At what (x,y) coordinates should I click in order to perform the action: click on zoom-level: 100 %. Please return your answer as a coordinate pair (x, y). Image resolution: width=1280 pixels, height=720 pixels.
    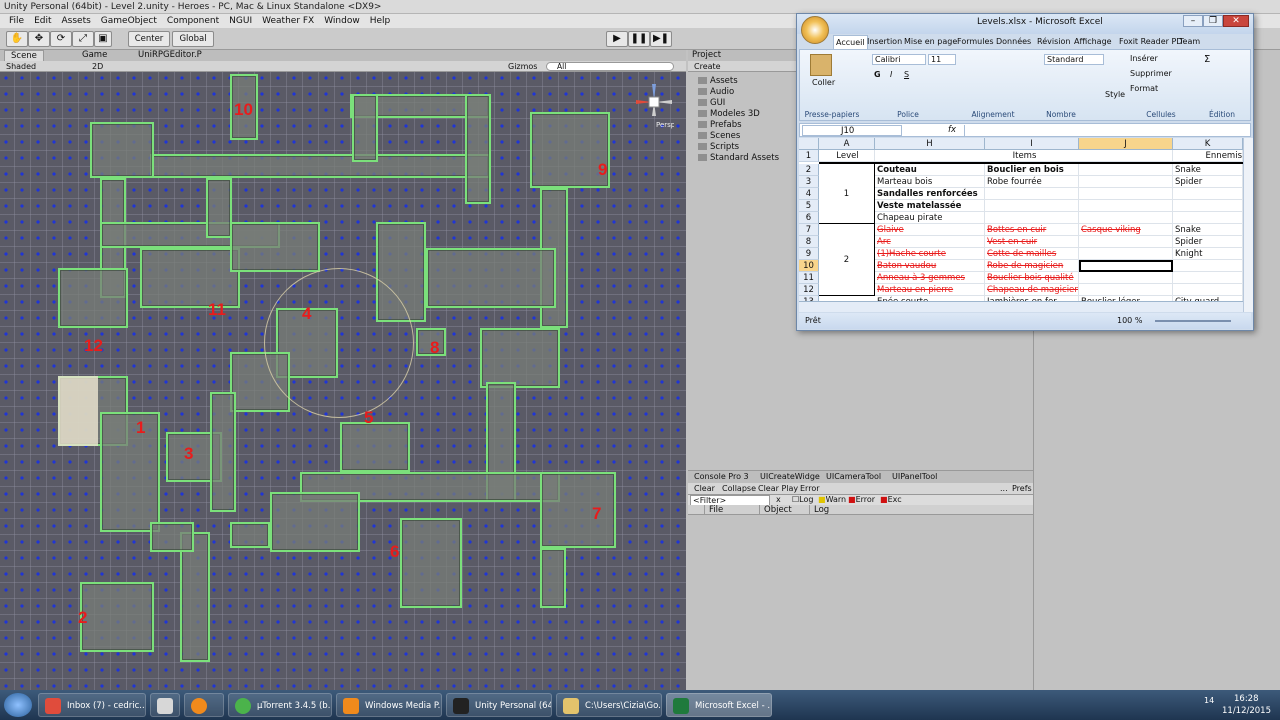
    Looking at the image, I should click on (1129, 321).